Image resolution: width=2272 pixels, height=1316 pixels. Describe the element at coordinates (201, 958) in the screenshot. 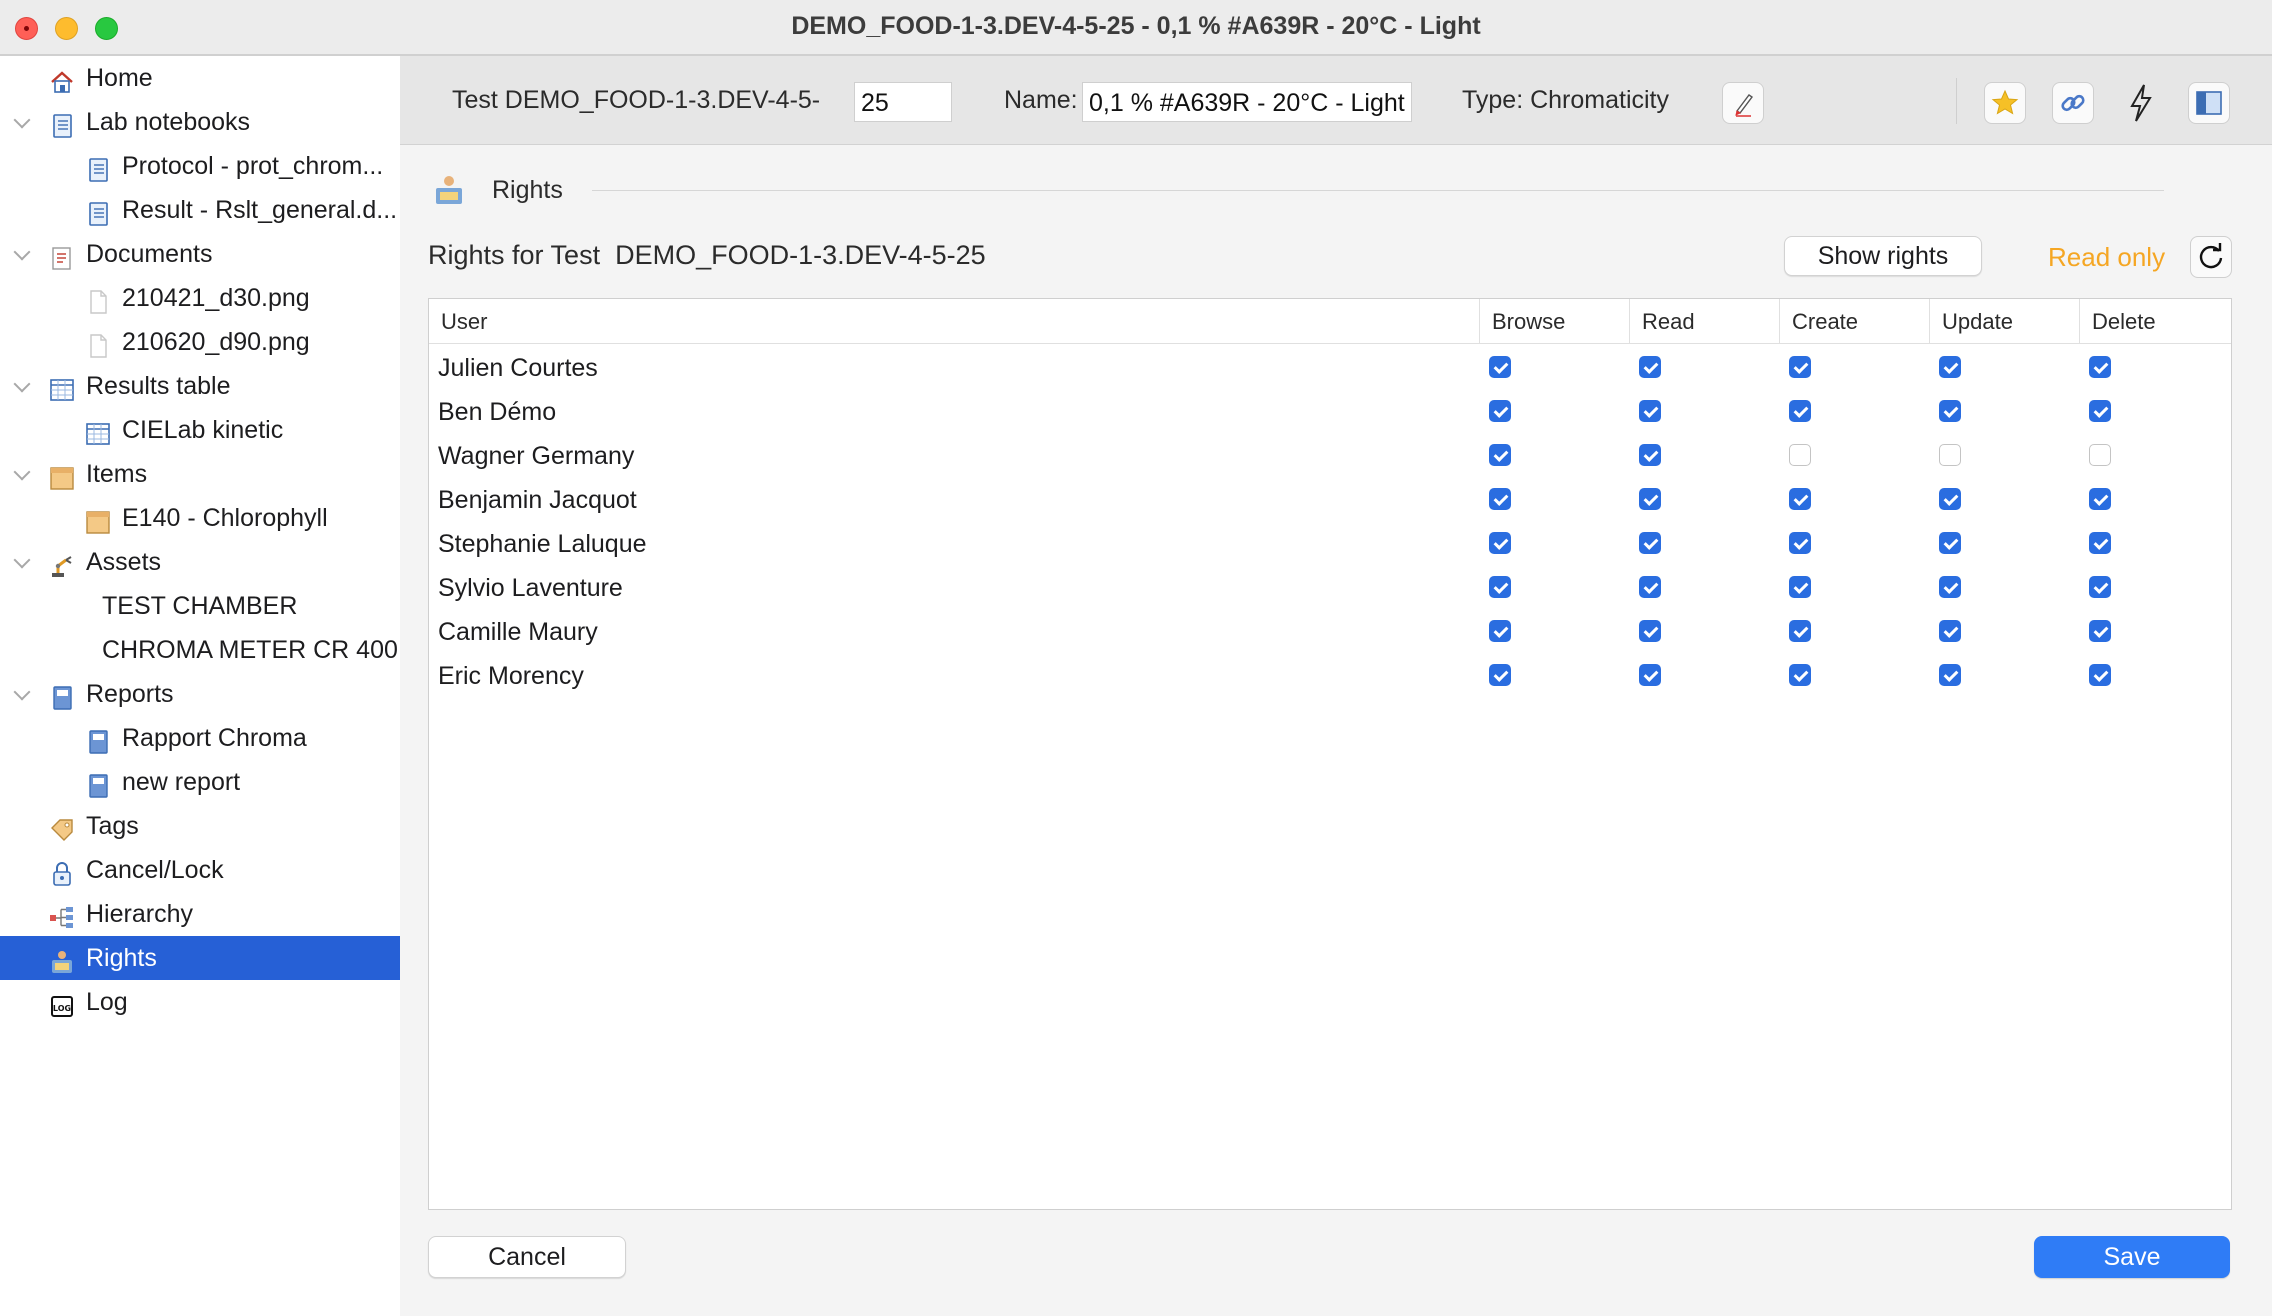

I see `sidebar-item-rights: Rights` at that location.